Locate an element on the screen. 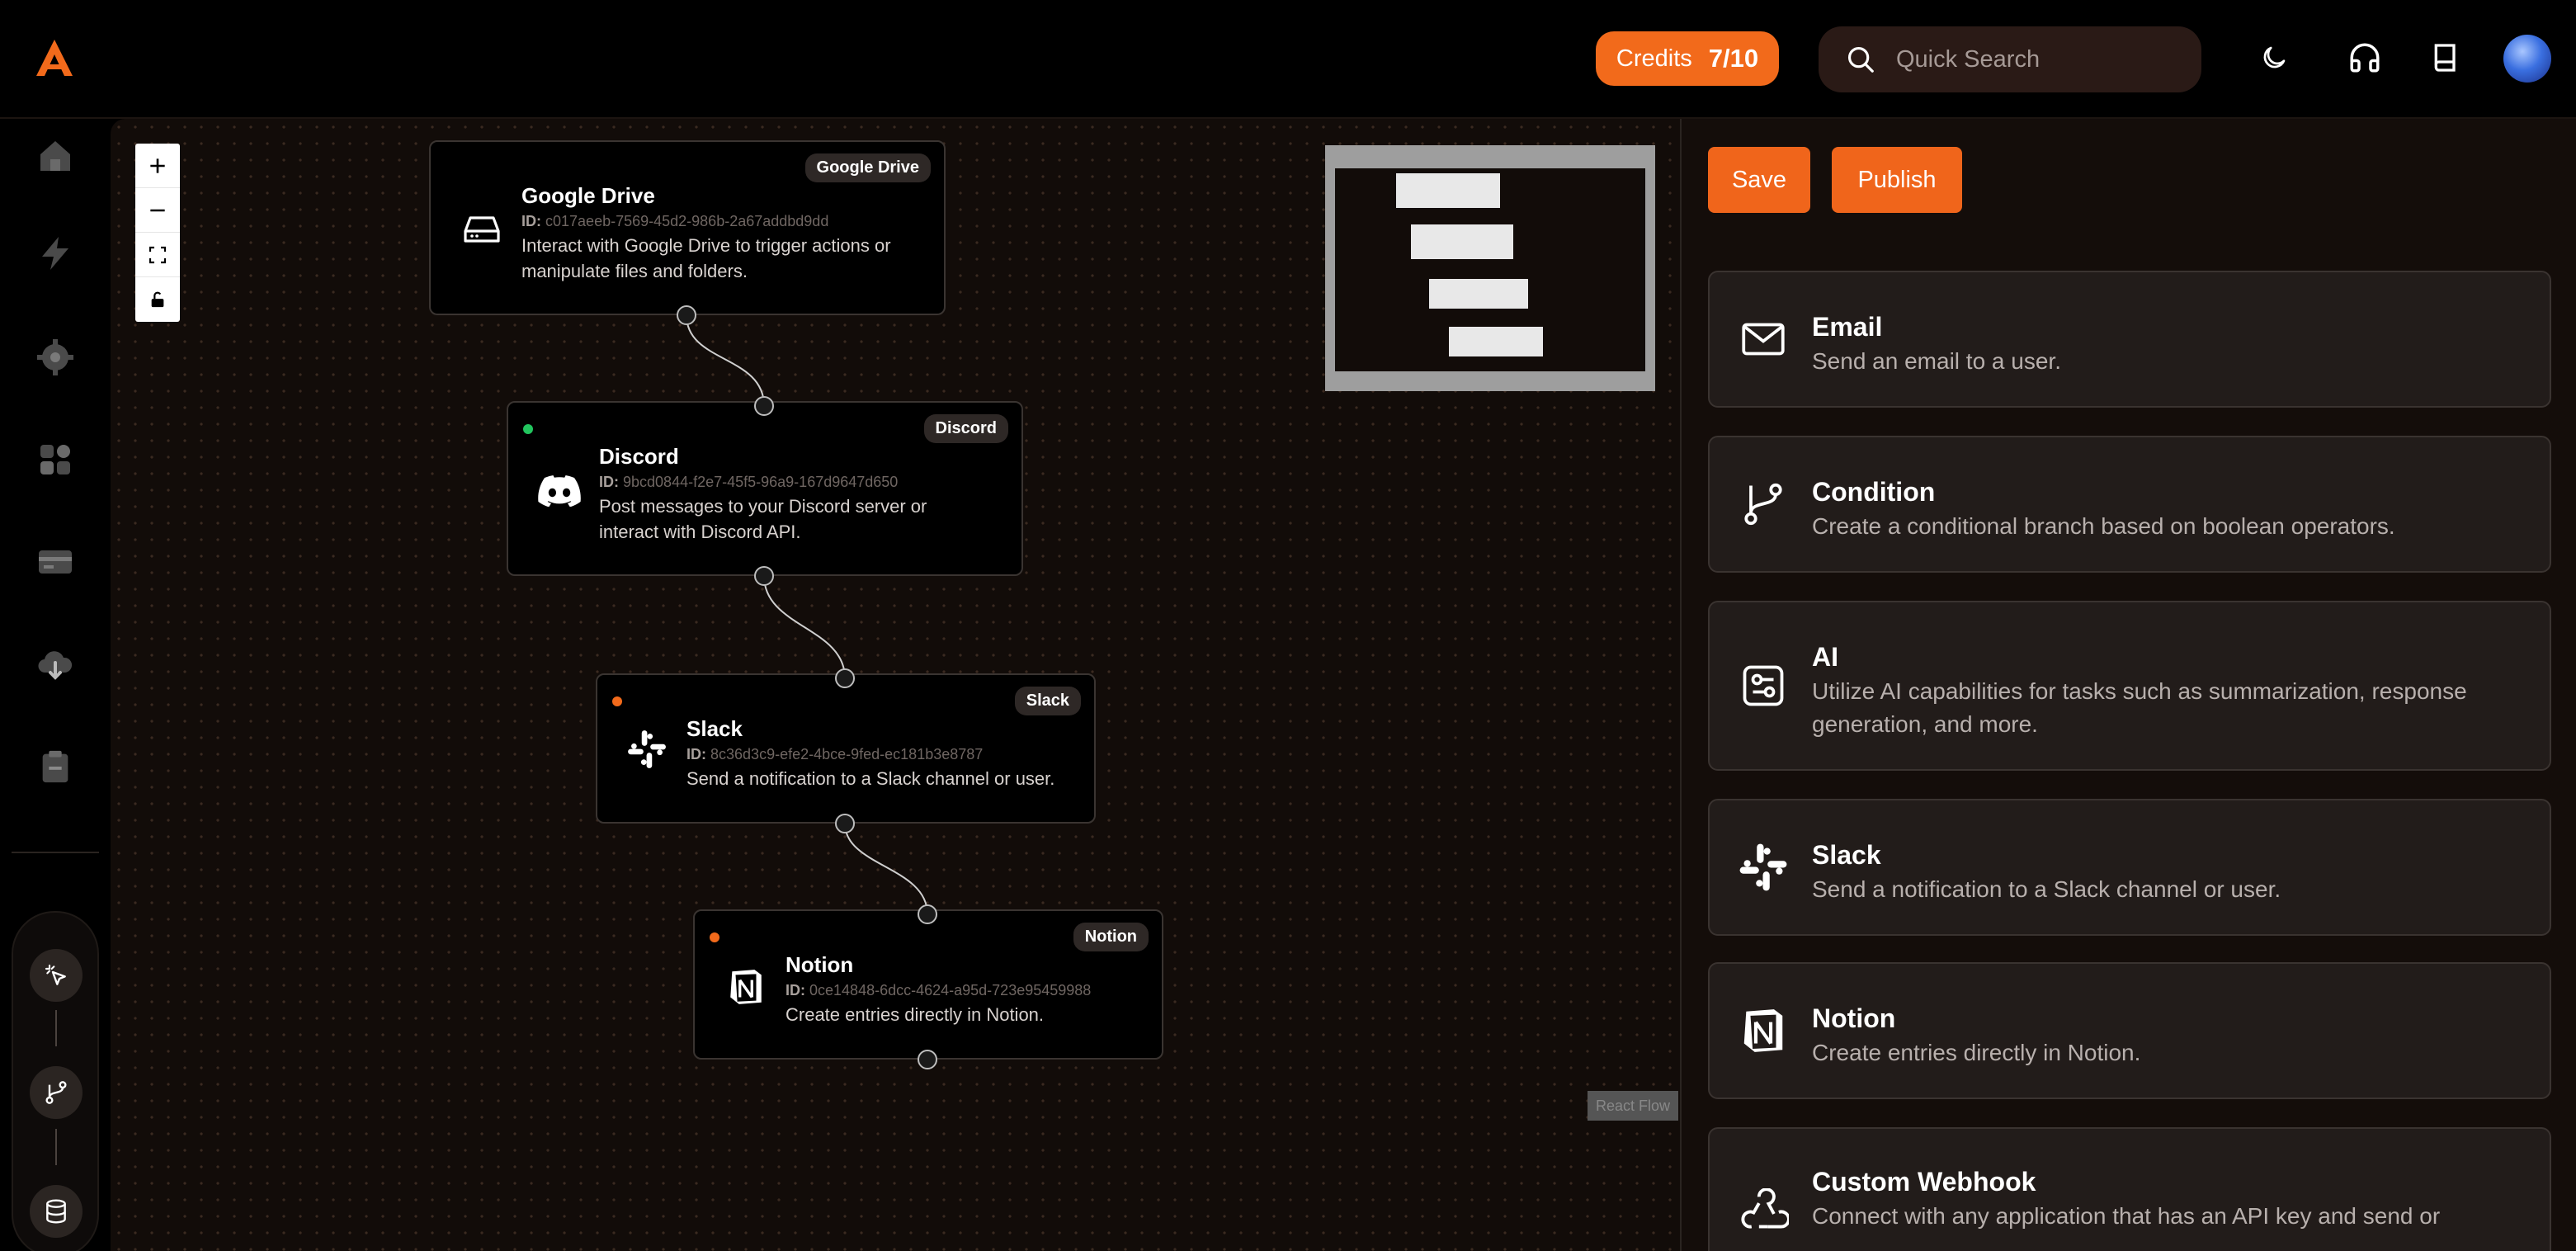 Image resolution: width=2576 pixels, height=1251 pixels. node-id: ID: 9bcd0844-f2e7-45f5-96a9-167d9647d650 is located at coordinates (749, 482).